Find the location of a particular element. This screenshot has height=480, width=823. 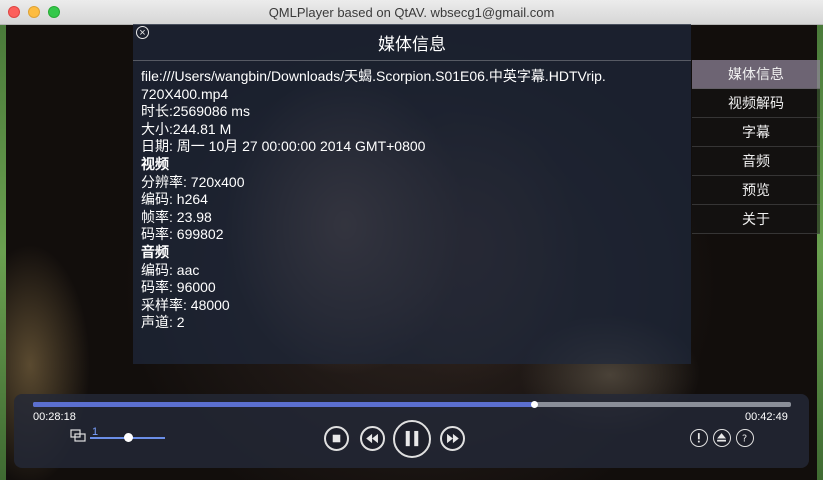

progress-handle is located at coordinates (535, 404).